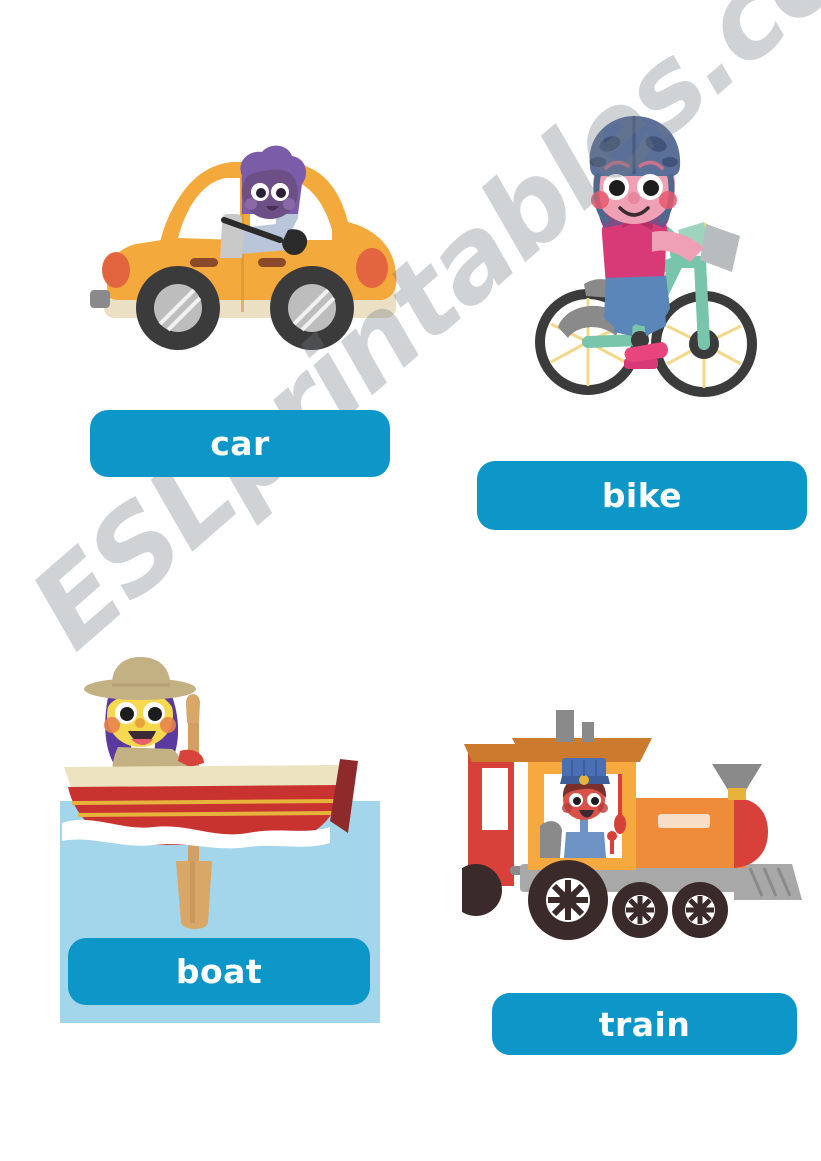 The height and width of the screenshot is (1161, 821). Describe the element at coordinates (565, 726) in the screenshot. I see `train-smokestack` at that location.